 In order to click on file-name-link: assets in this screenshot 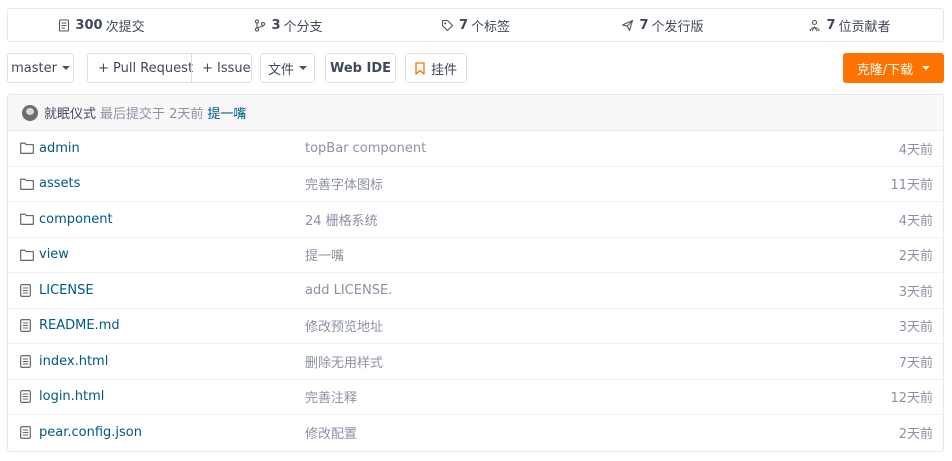, I will do `click(172, 183)`.